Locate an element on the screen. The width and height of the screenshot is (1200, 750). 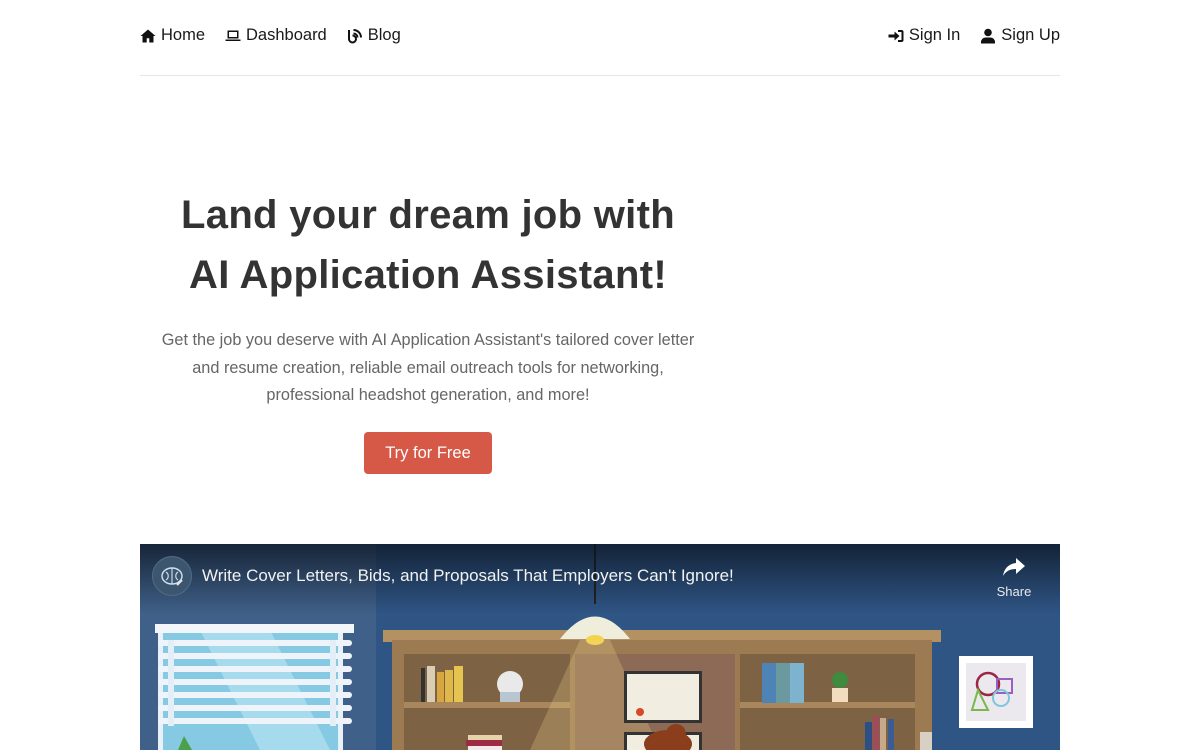
laptop-icon is located at coordinates (233, 35).